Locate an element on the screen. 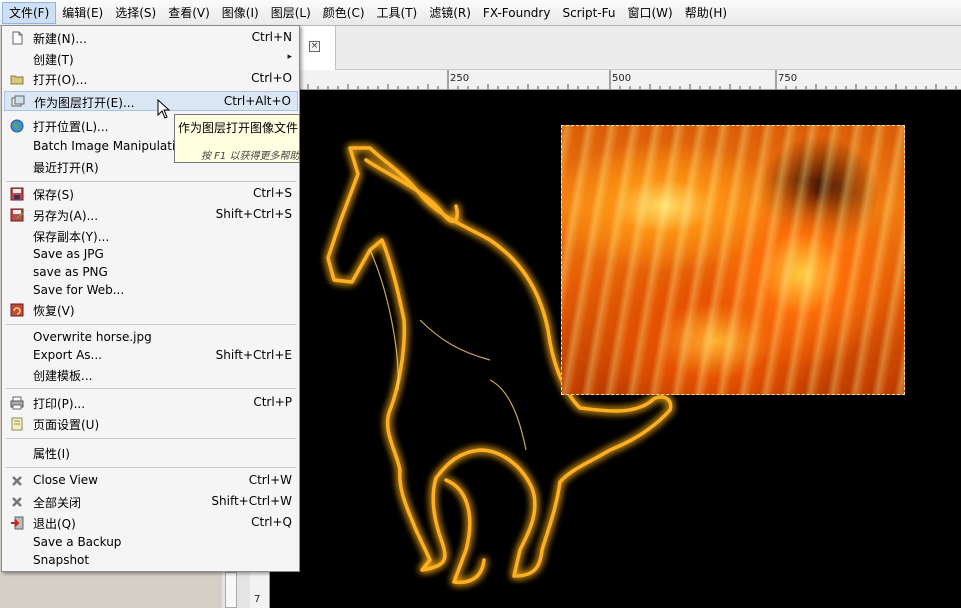 This screenshot has height=608, width=961. menu-item-overwrite: Overwrite horse.jpg is located at coordinates (151, 338).